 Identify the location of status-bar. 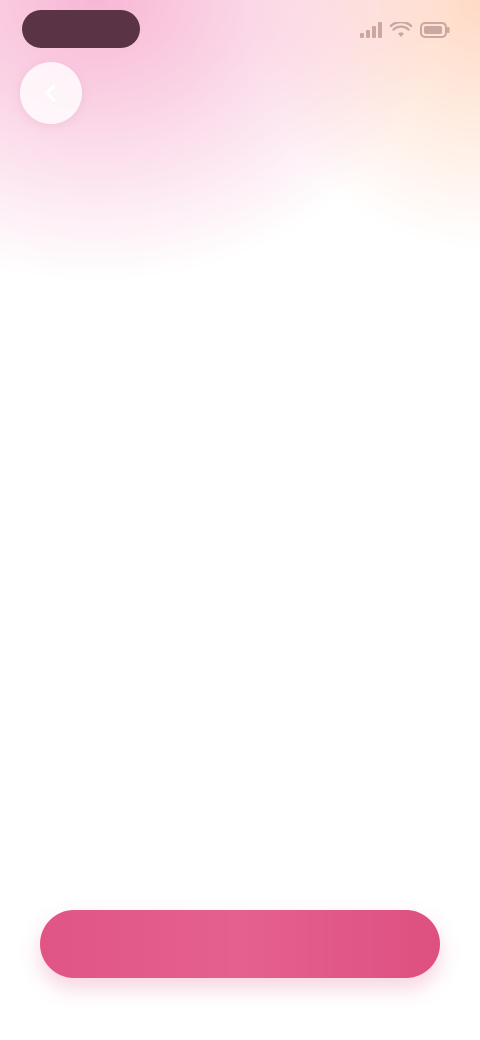
(240, 32).